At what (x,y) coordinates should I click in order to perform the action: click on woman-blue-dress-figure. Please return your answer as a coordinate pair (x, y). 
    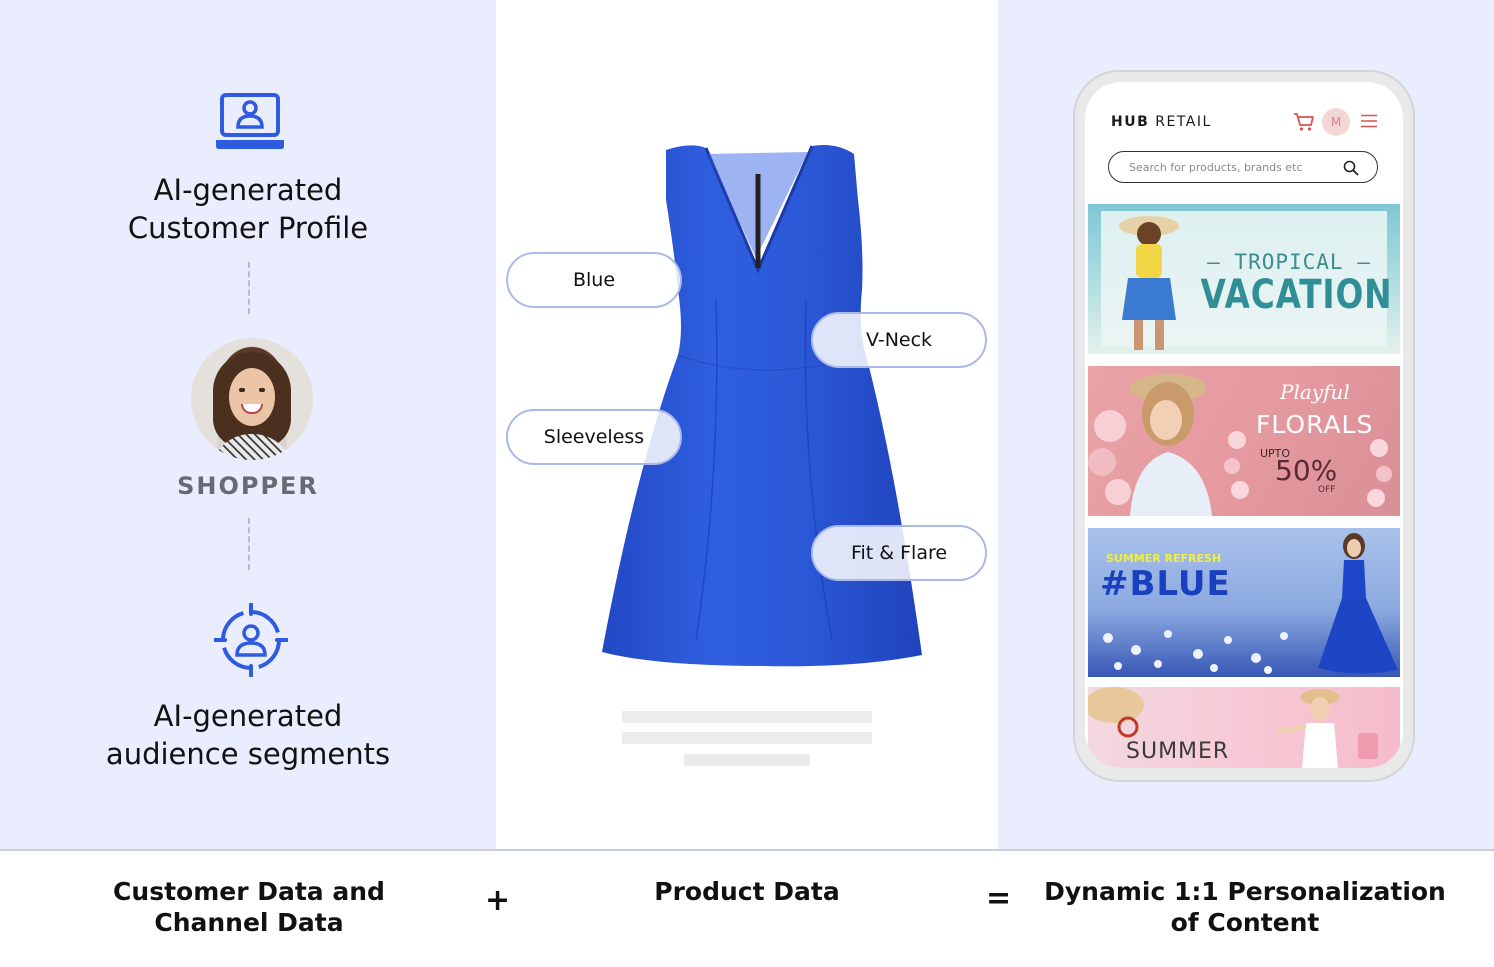
    Looking at the image, I should click on (1358, 603).